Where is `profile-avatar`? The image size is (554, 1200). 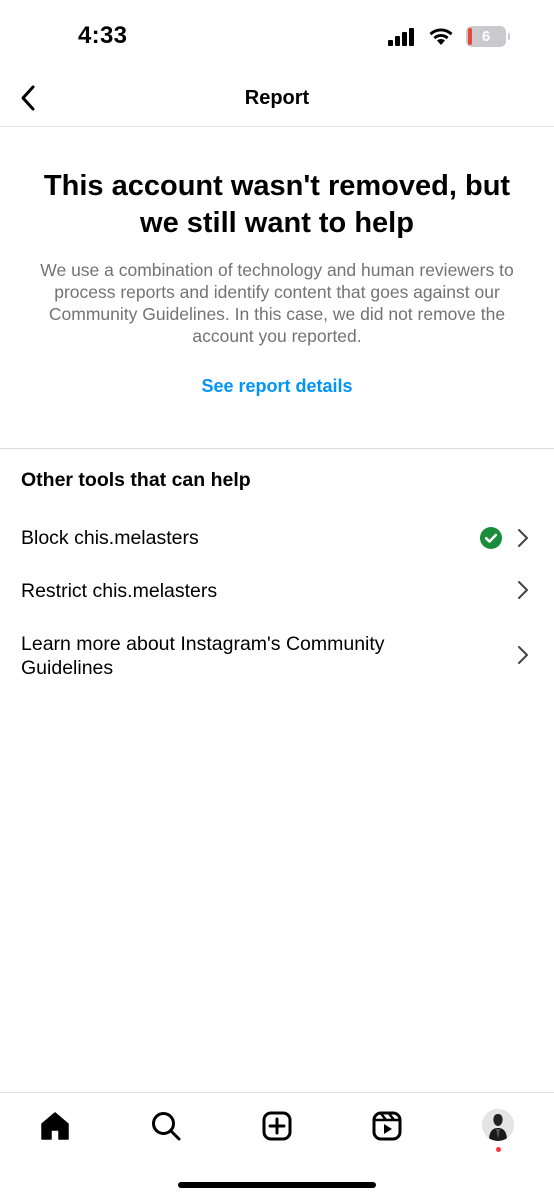
profile-avatar is located at coordinates (498, 1125).